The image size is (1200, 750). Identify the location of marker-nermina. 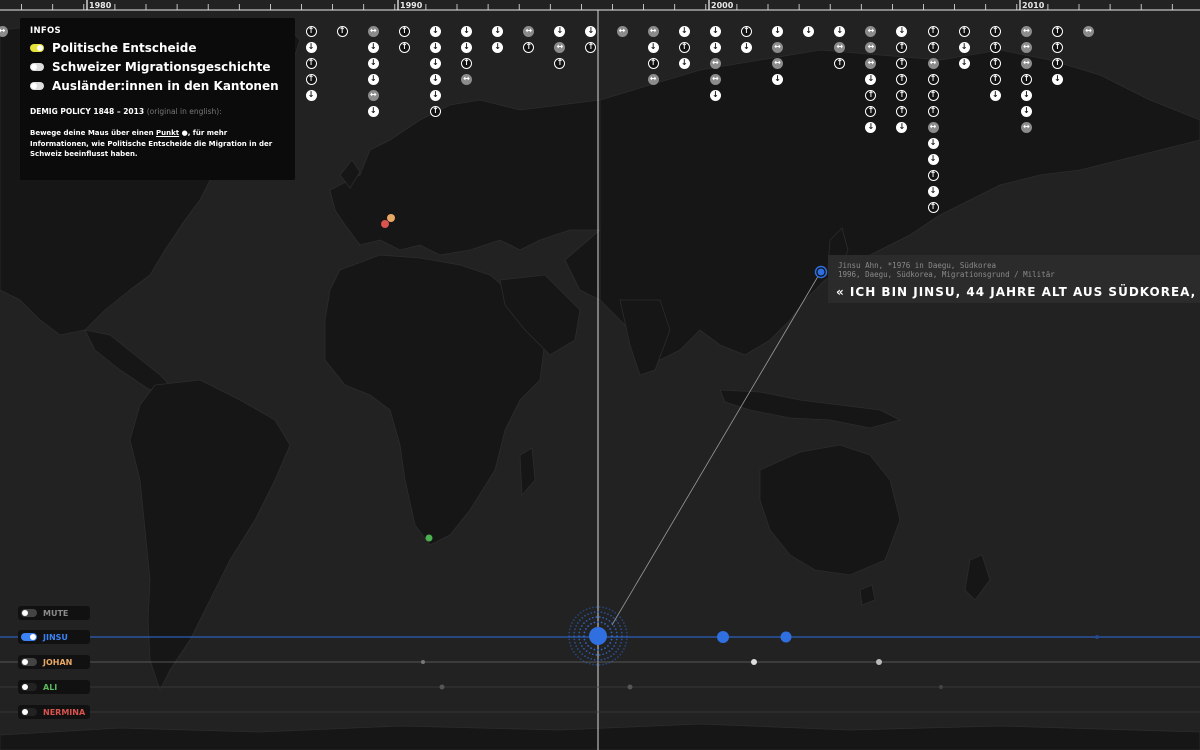
(385, 224).